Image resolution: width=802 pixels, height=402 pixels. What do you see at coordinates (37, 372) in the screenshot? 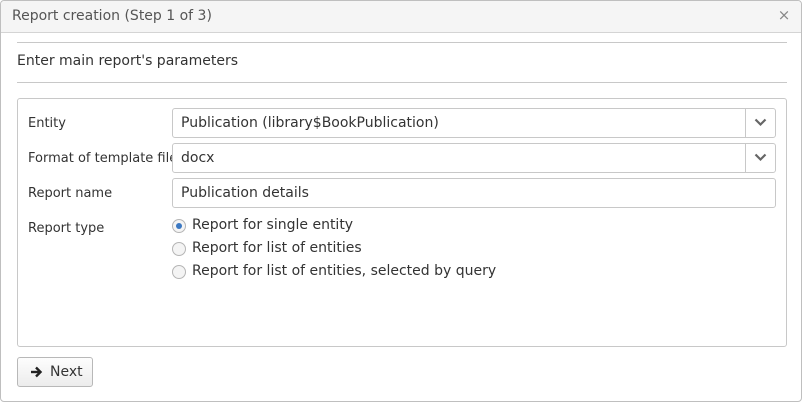
I see `arrow-right-icon` at bounding box center [37, 372].